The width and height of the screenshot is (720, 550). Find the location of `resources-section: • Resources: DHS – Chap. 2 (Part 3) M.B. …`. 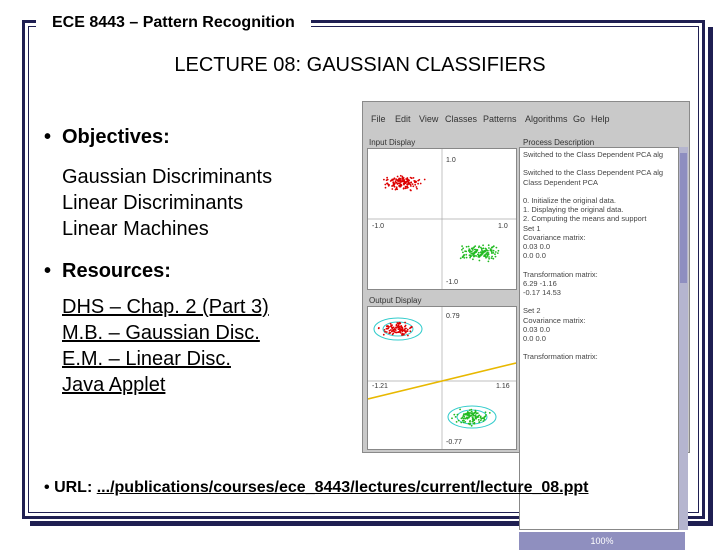

resources-section: • Resources: DHS – Chap. 2 (Part 3) M.B. … is located at coordinates (204, 328).